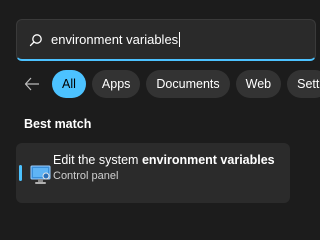 The image size is (320, 240). I want to click on result-title-prefix: Edit the system, so click(97, 160).